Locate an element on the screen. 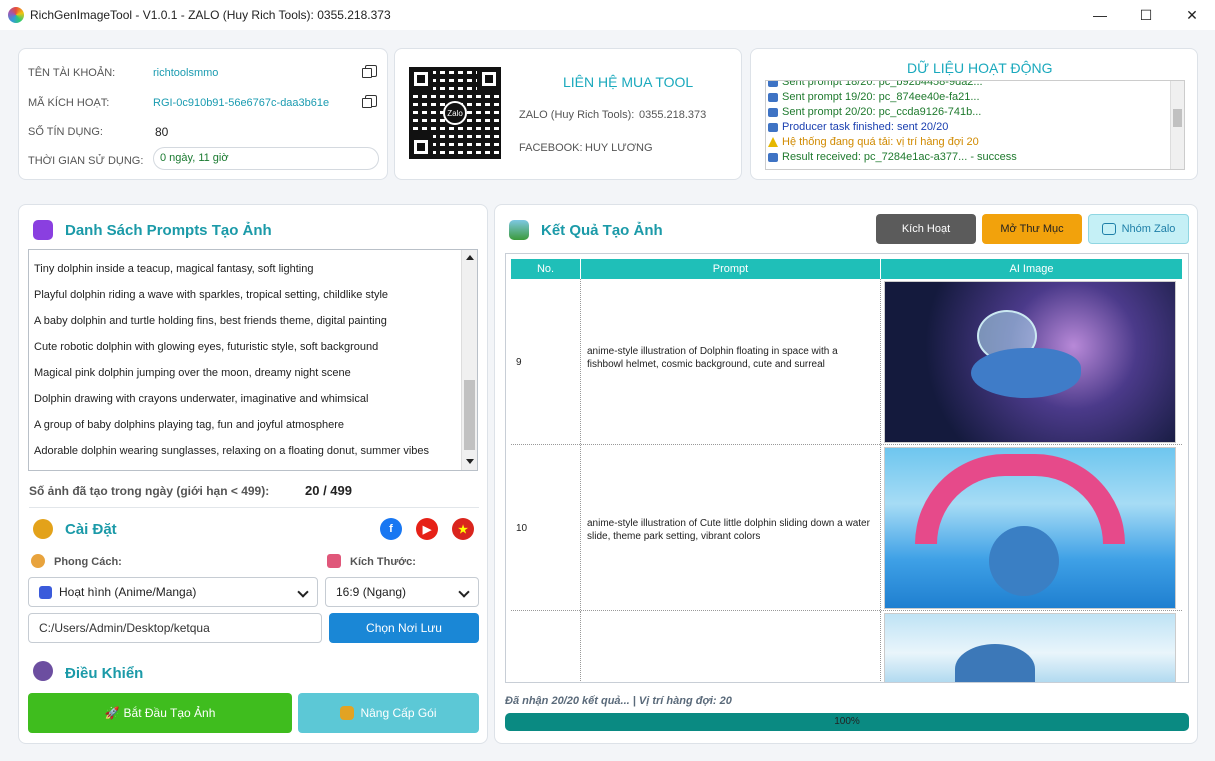 This screenshot has width=1215, height=761. log-line: Producer task finished: sent 20/20 is located at coordinates (975, 127).